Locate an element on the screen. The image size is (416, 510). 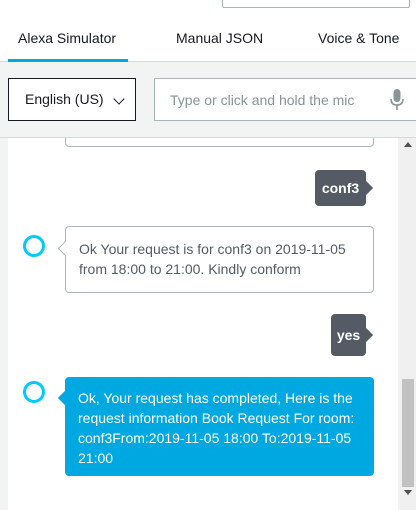
scrollbar-thumb is located at coordinates (408, 433).